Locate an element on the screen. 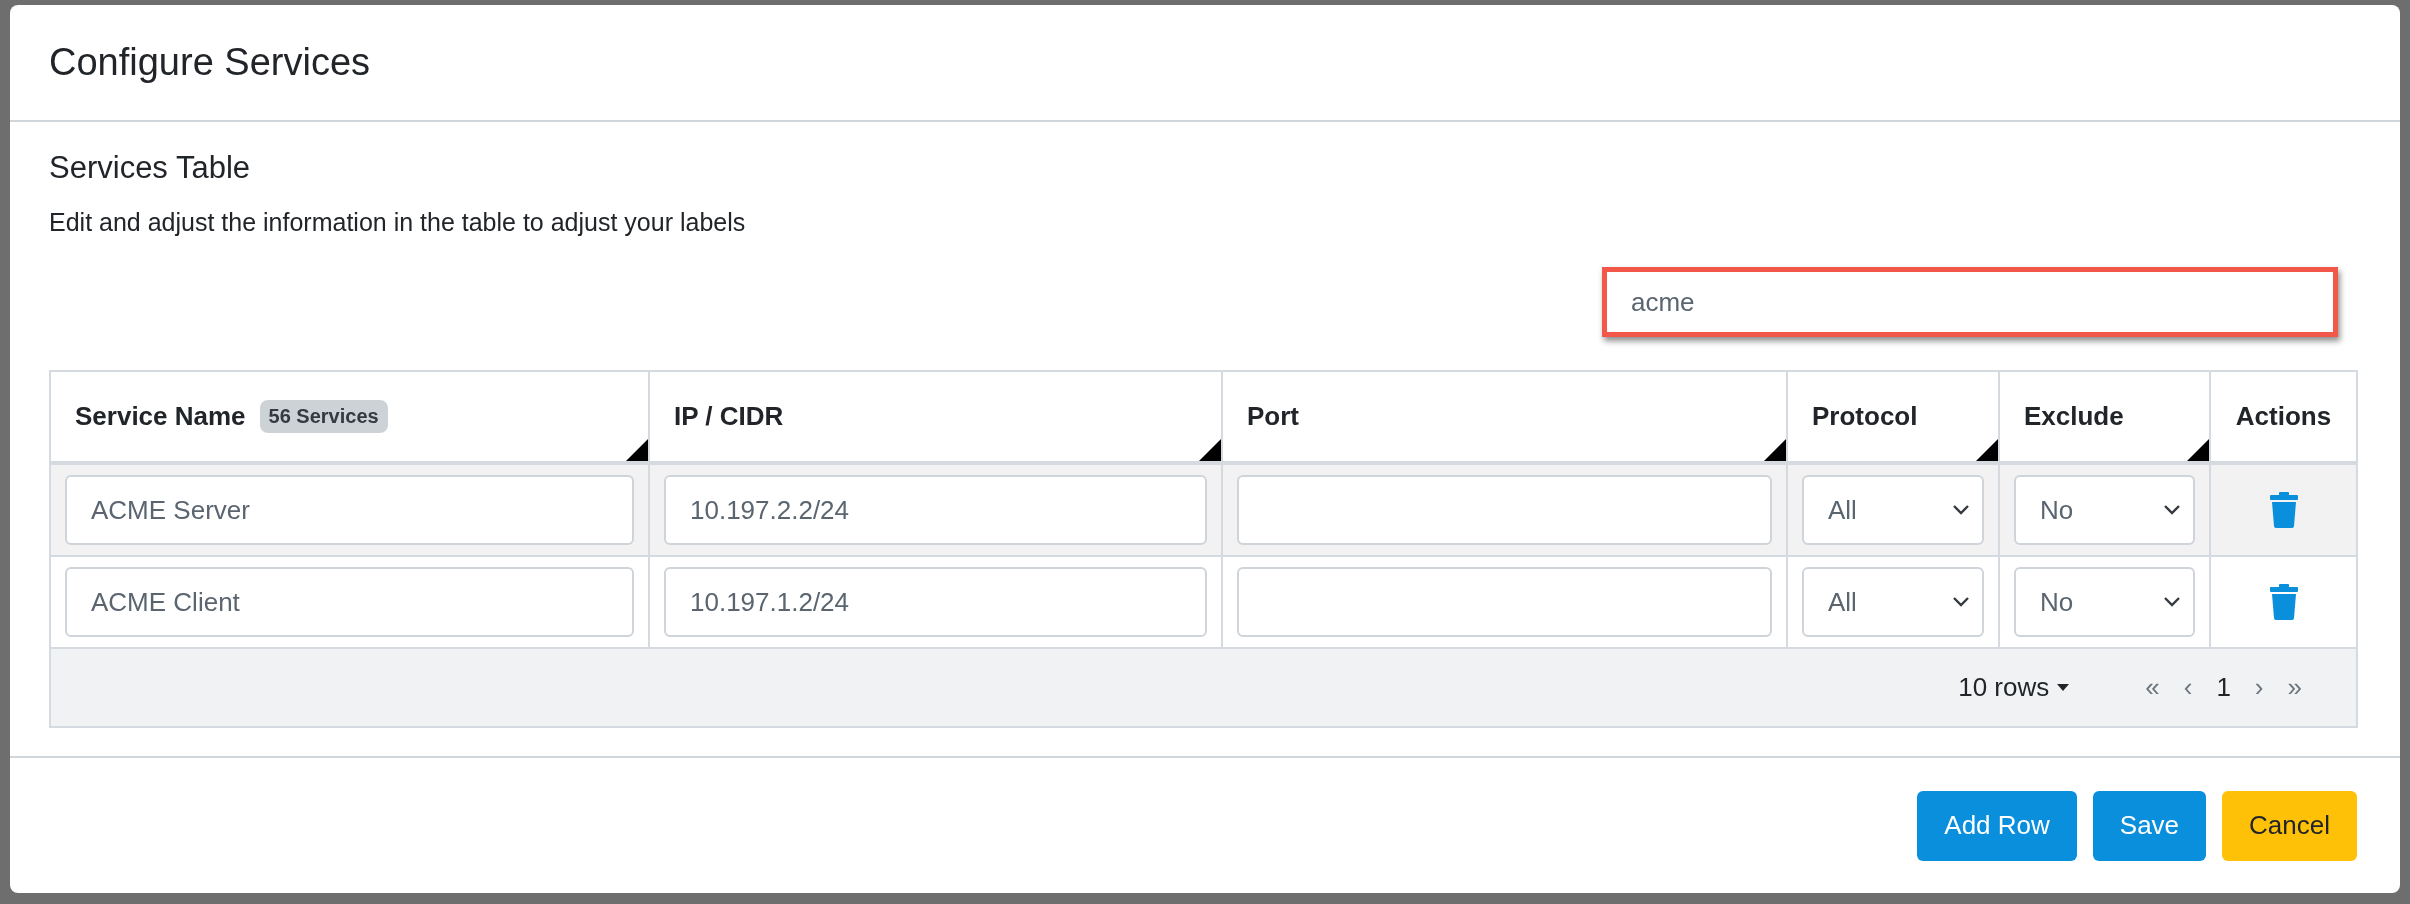  table-input-field: ACME Server is located at coordinates (349, 510).